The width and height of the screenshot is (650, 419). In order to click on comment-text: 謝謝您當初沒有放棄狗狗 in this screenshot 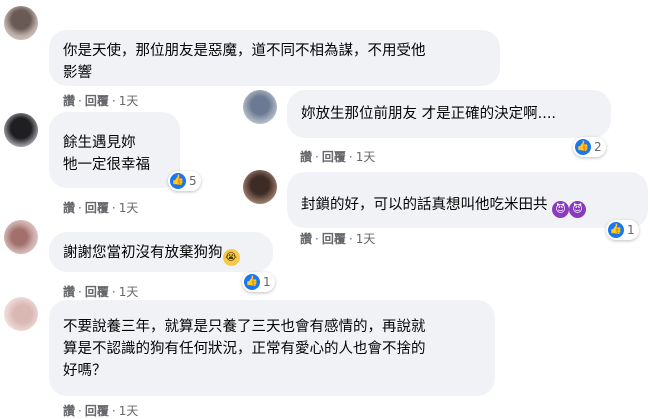, I will do `click(143, 253)`.